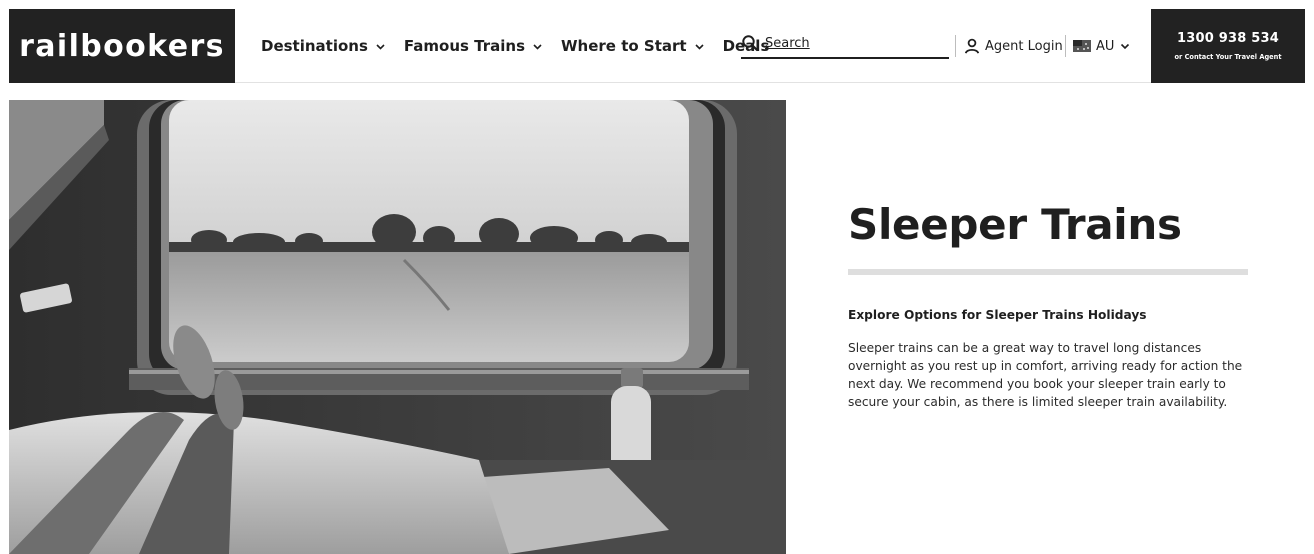  I want to click on nav-item-label: Where to Start, so click(624, 46).